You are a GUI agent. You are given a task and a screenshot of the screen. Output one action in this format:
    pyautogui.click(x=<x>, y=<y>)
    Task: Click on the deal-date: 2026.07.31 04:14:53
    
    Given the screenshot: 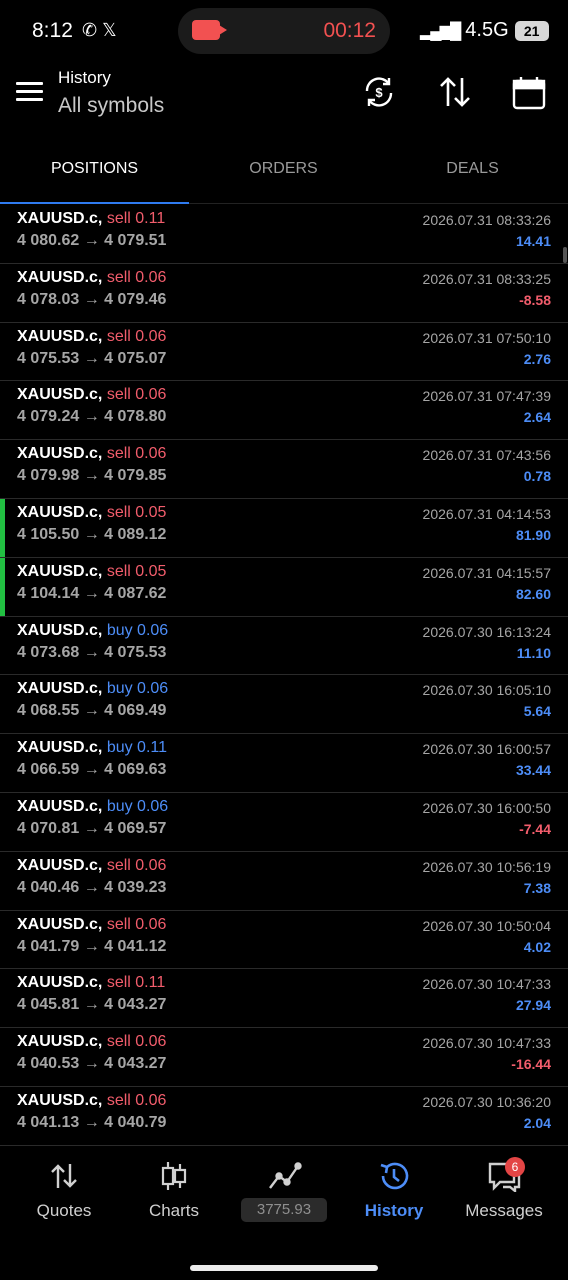 What is the action you would take?
    pyautogui.click(x=486, y=513)
    